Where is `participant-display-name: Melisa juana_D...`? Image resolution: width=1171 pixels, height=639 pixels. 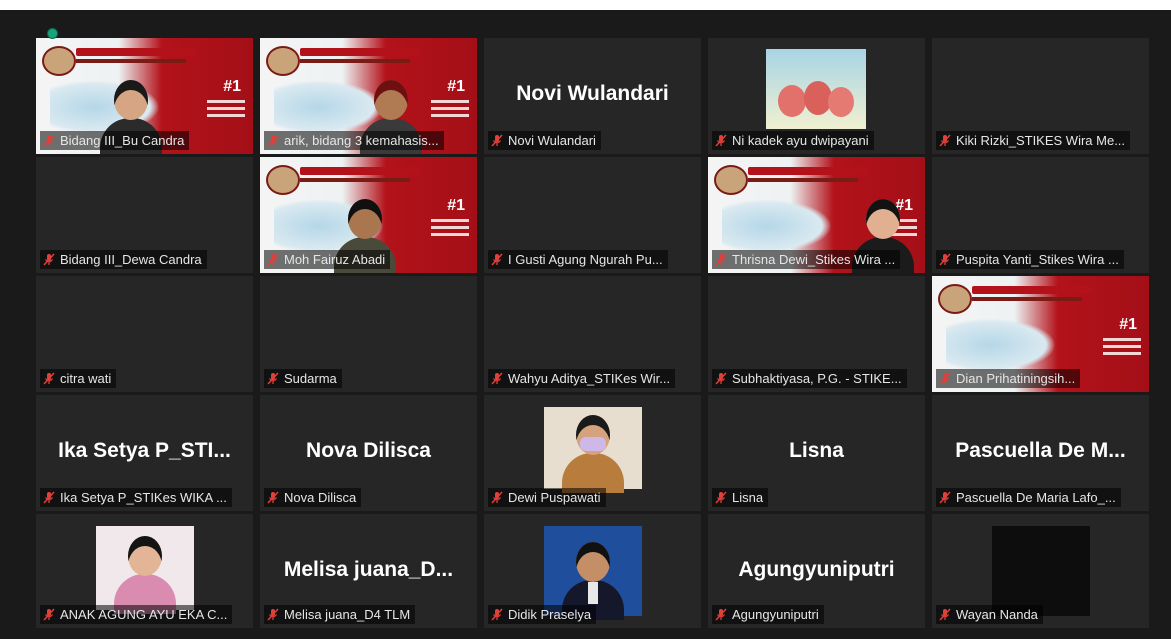 participant-display-name: Melisa juana_D... is located at coordinates (368, 569).